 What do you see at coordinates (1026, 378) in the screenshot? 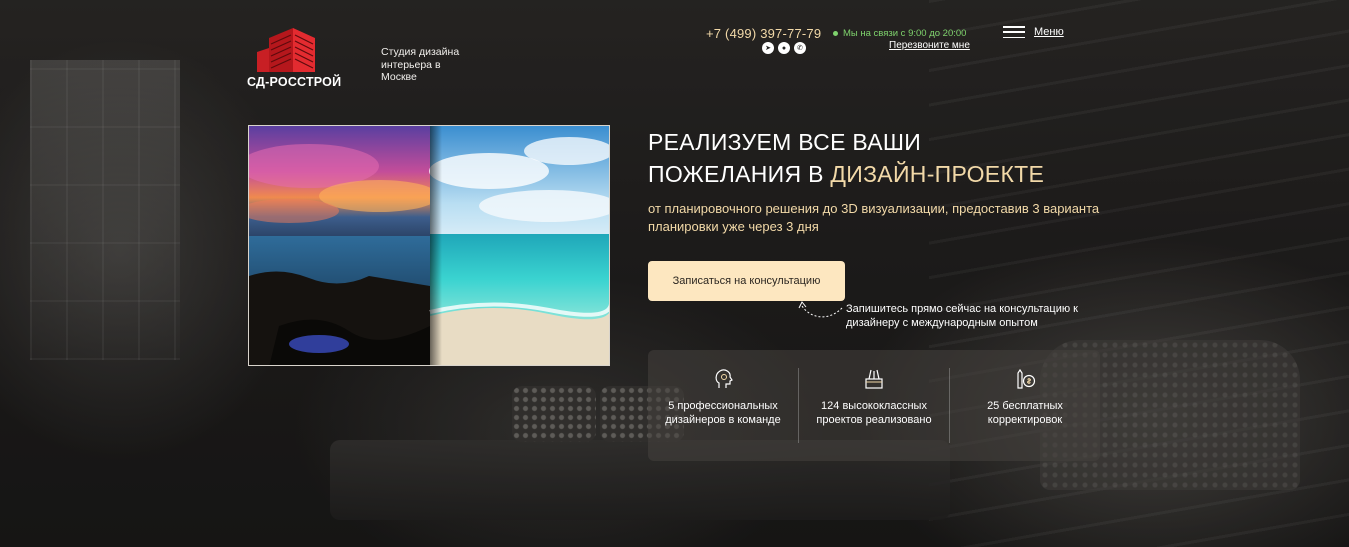
I see `pencil-coin-icon` at bounding box center [1026, 378].